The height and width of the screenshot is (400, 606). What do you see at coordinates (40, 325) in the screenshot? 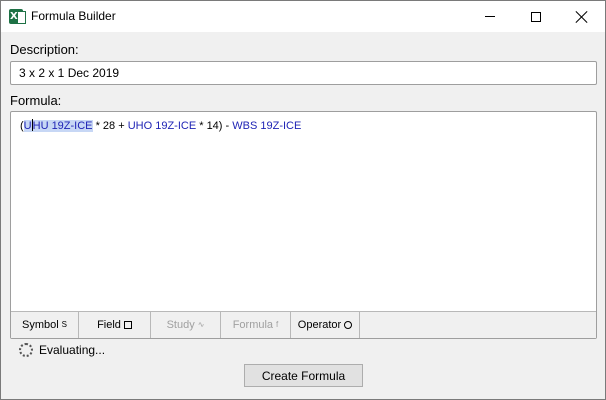
I see `tab-symbol-label: Symbol` at bounding box center [40, 325].